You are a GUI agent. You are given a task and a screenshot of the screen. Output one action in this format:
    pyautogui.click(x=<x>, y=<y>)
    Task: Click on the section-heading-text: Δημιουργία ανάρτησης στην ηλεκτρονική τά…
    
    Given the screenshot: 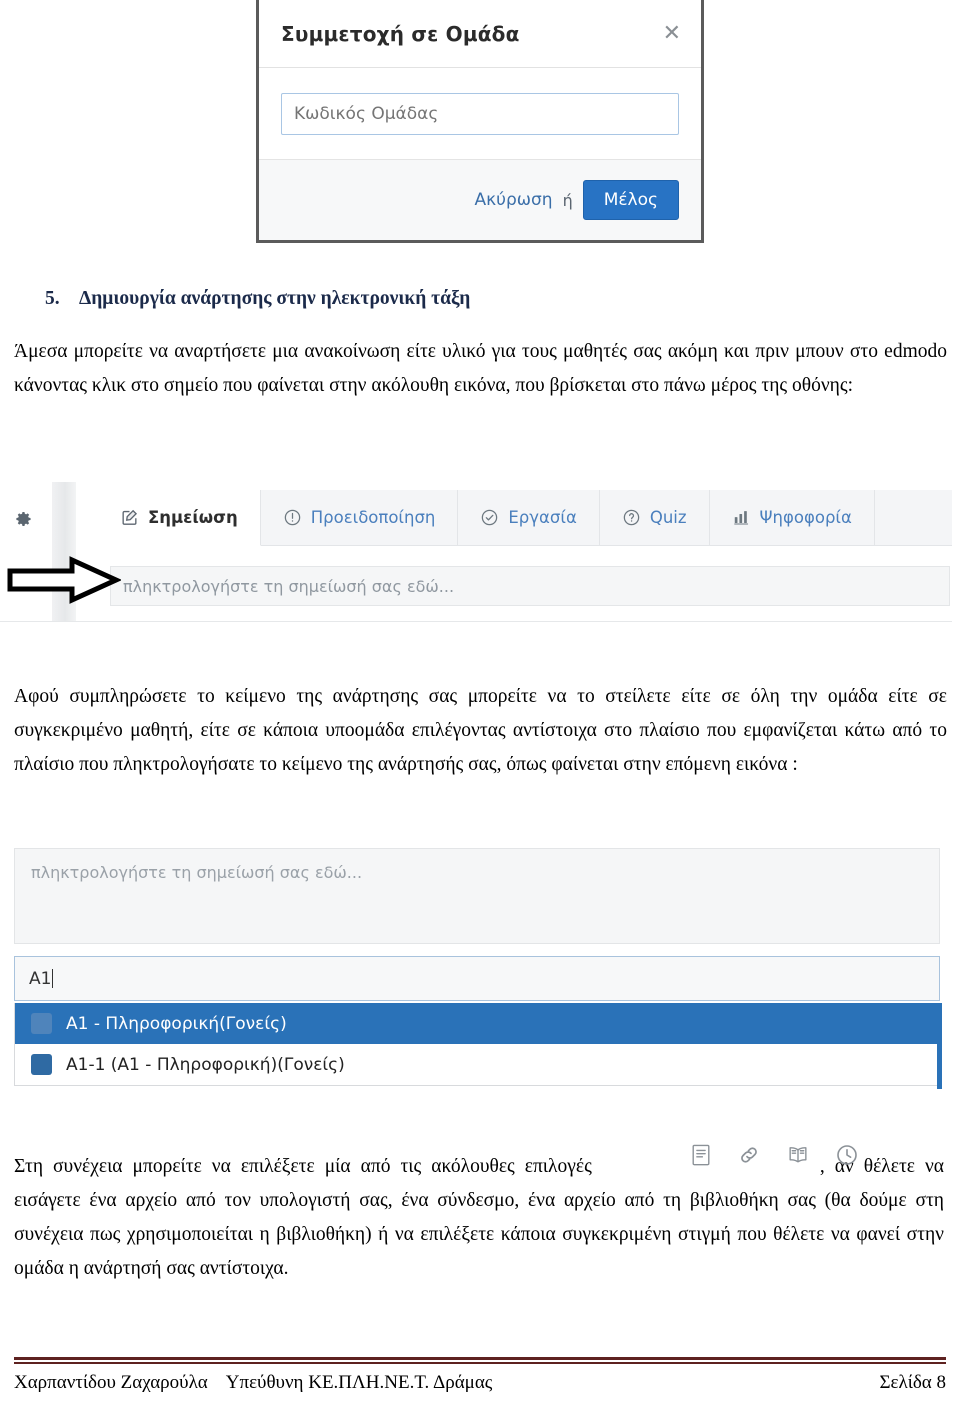 What is the action you would take?
    pyautogui.click(x=275, y=298)
    